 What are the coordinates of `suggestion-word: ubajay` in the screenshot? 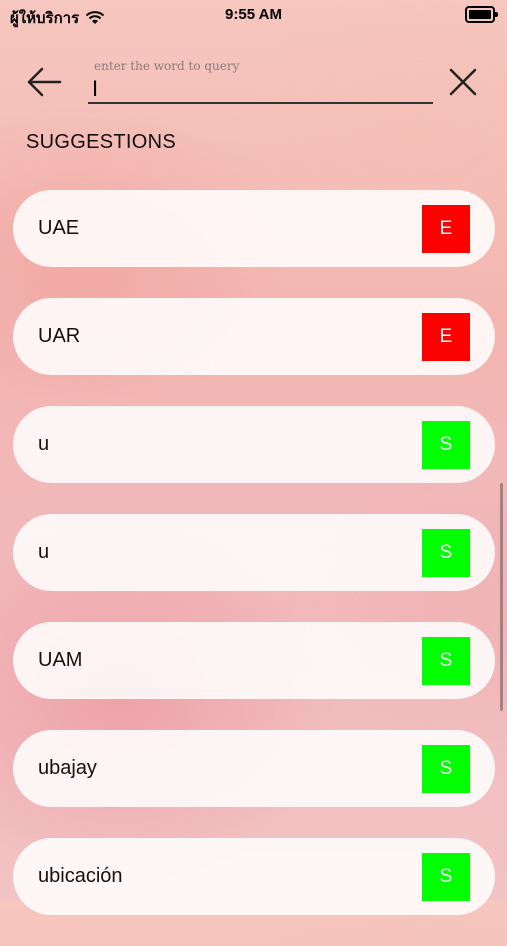 It's located at (67, 768).